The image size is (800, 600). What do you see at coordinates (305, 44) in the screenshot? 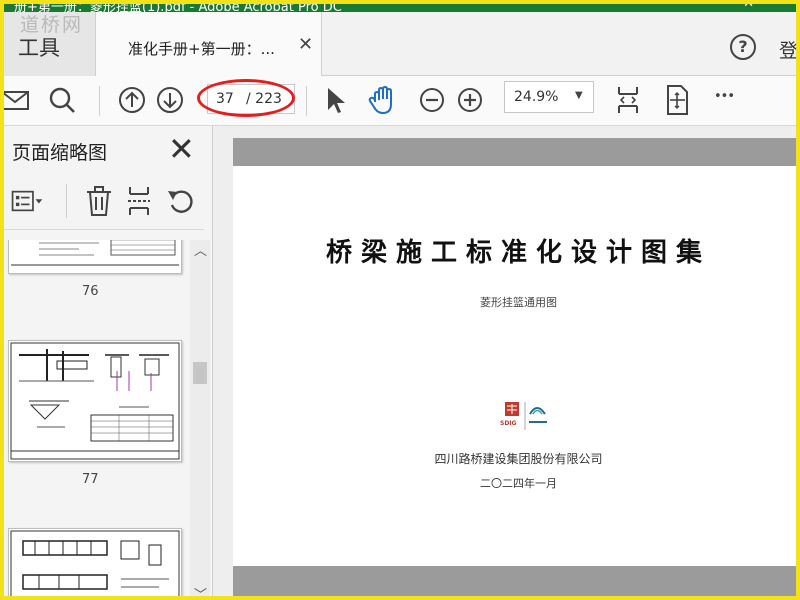
I see `tab-close-icon: ✕` at bounding box center [305, 44].